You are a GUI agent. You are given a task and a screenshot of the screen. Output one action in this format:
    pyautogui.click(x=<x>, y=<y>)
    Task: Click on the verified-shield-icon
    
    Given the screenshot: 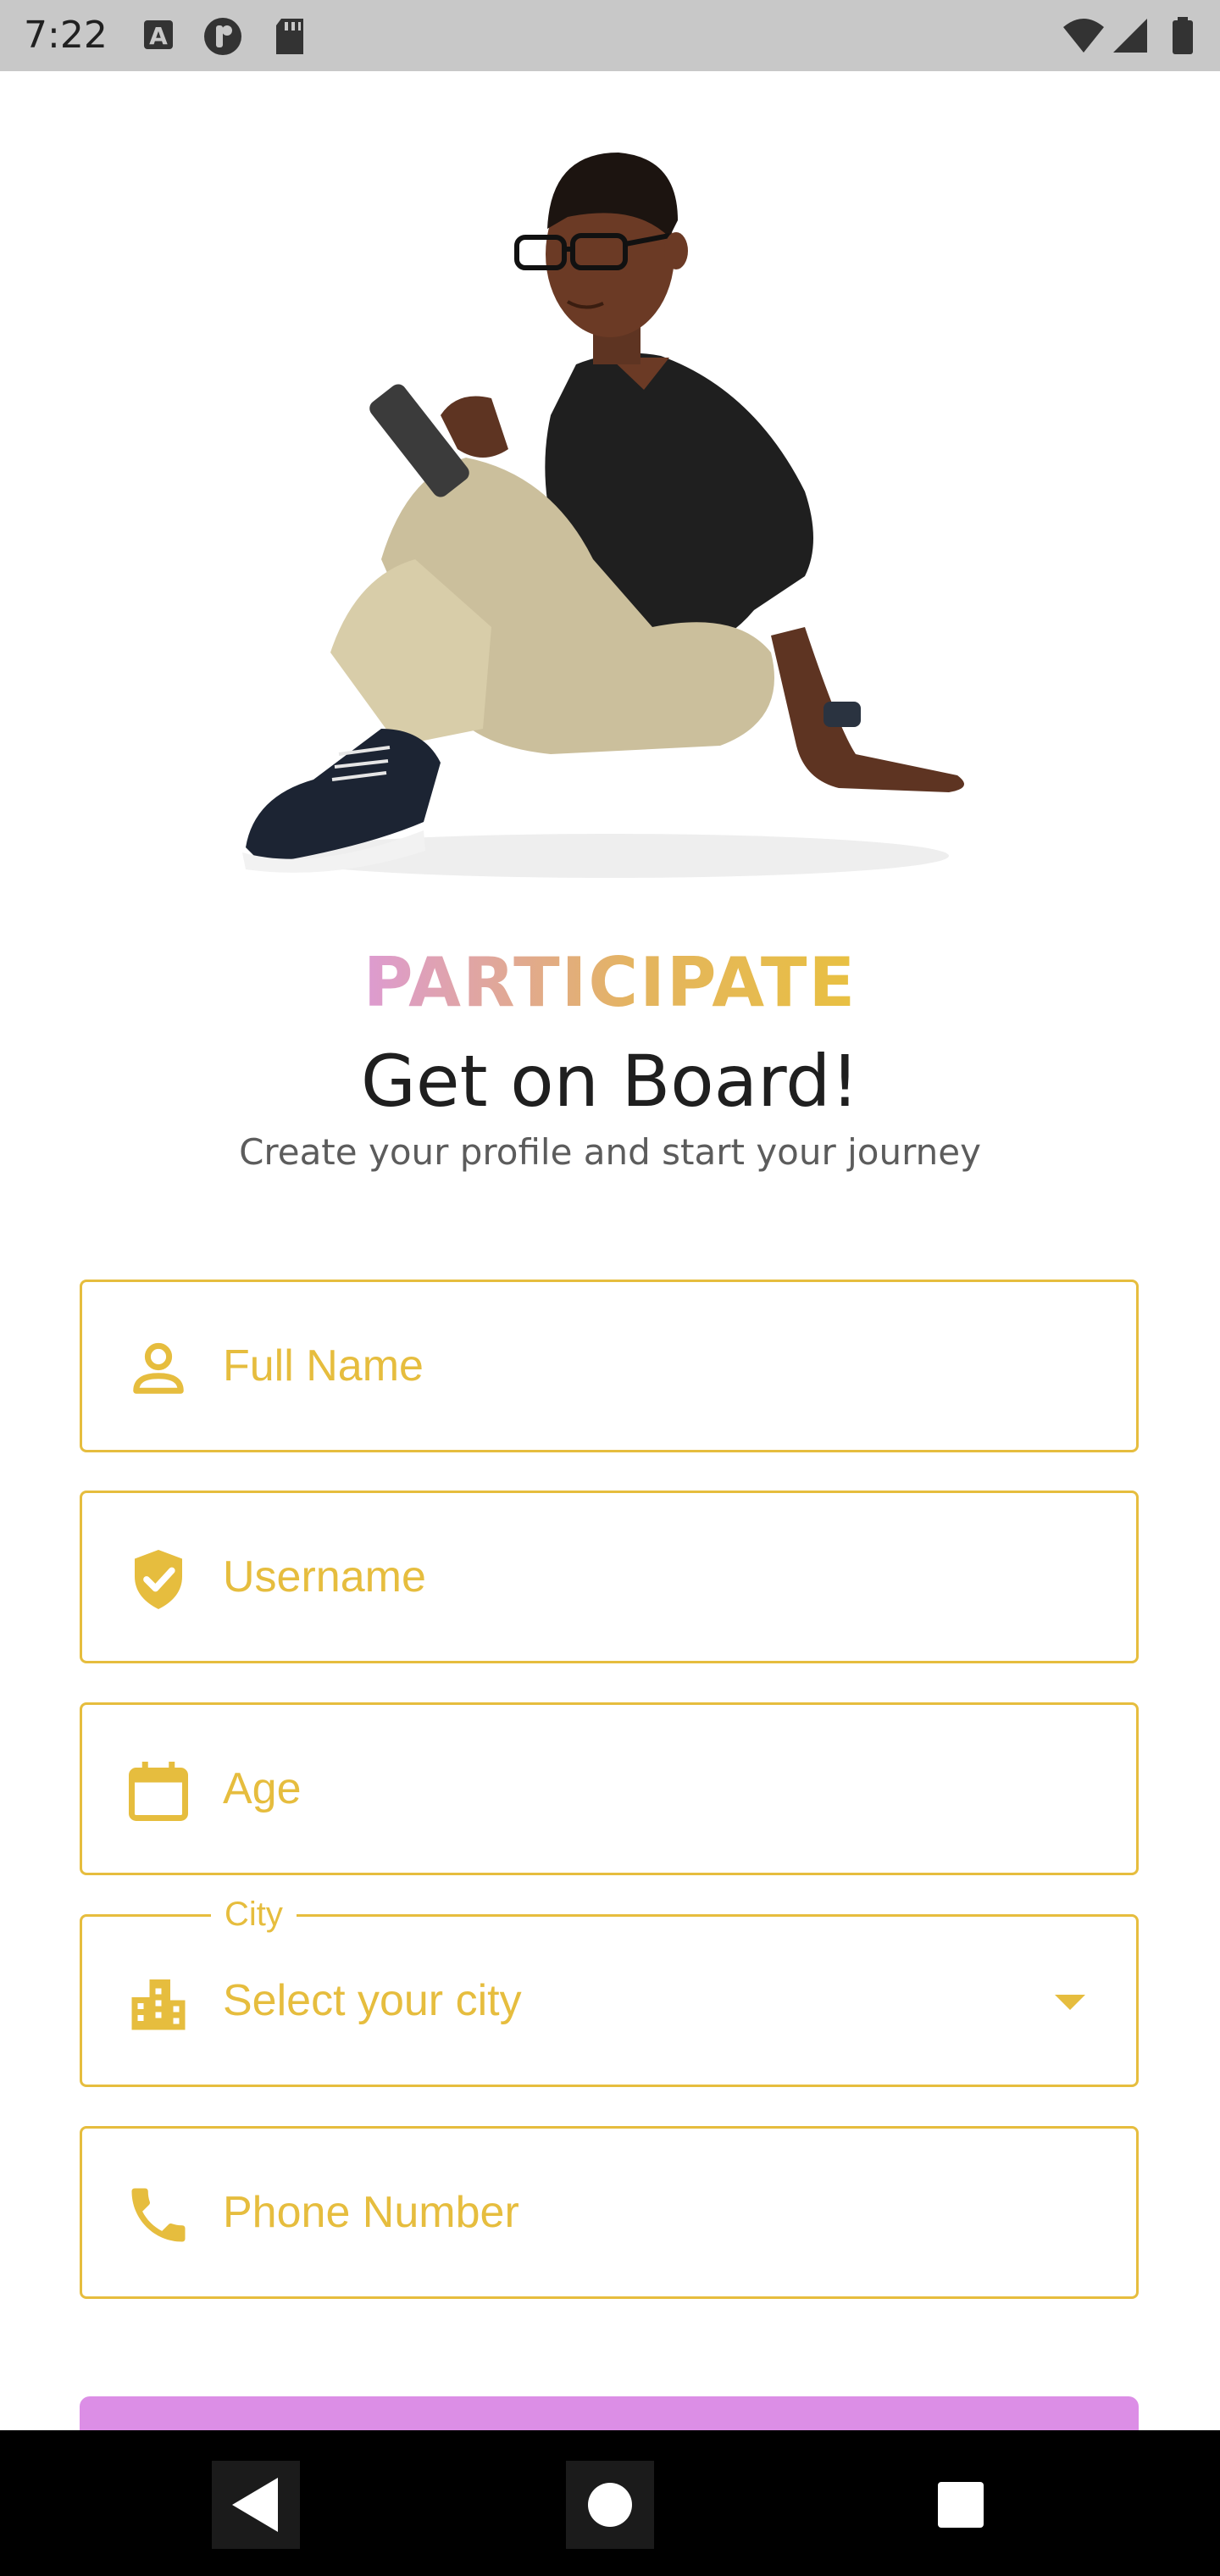 What is the action you would take?
    pyautogui.click(x=158, y=1579)
    